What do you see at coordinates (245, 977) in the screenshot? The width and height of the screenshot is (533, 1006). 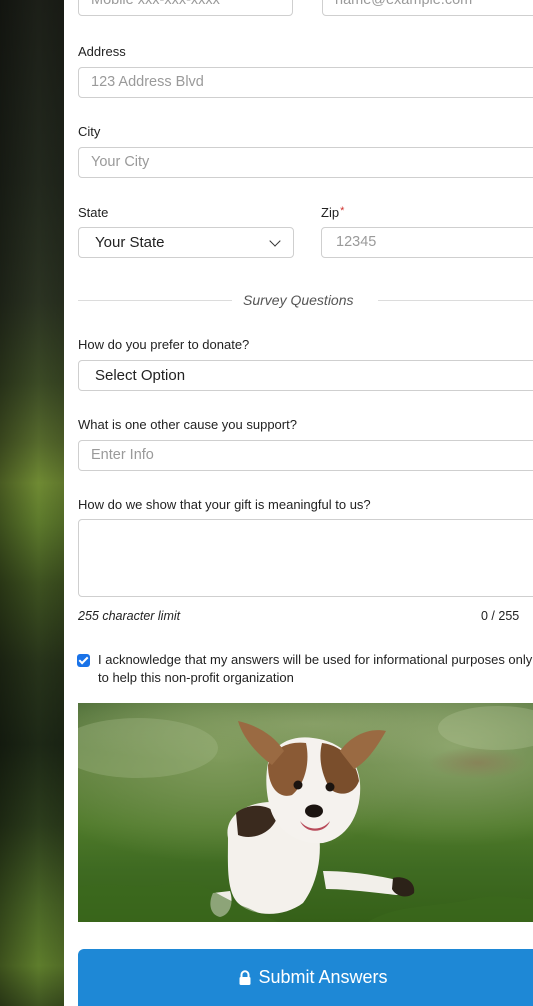 I see `lock-icon` at bounding box center [245, 977].